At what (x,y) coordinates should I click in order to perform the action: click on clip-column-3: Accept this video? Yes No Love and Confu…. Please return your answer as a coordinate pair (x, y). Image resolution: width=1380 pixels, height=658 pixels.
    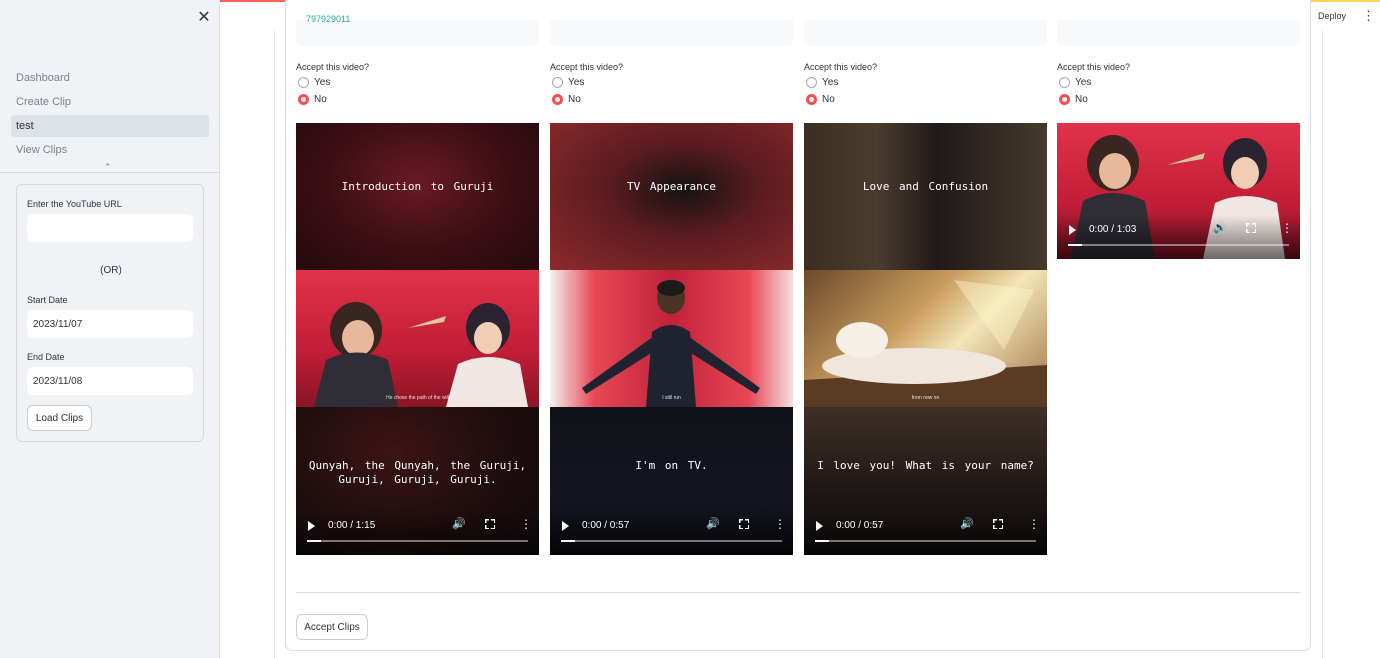
    Looking at the image, I should click on (925, 307).